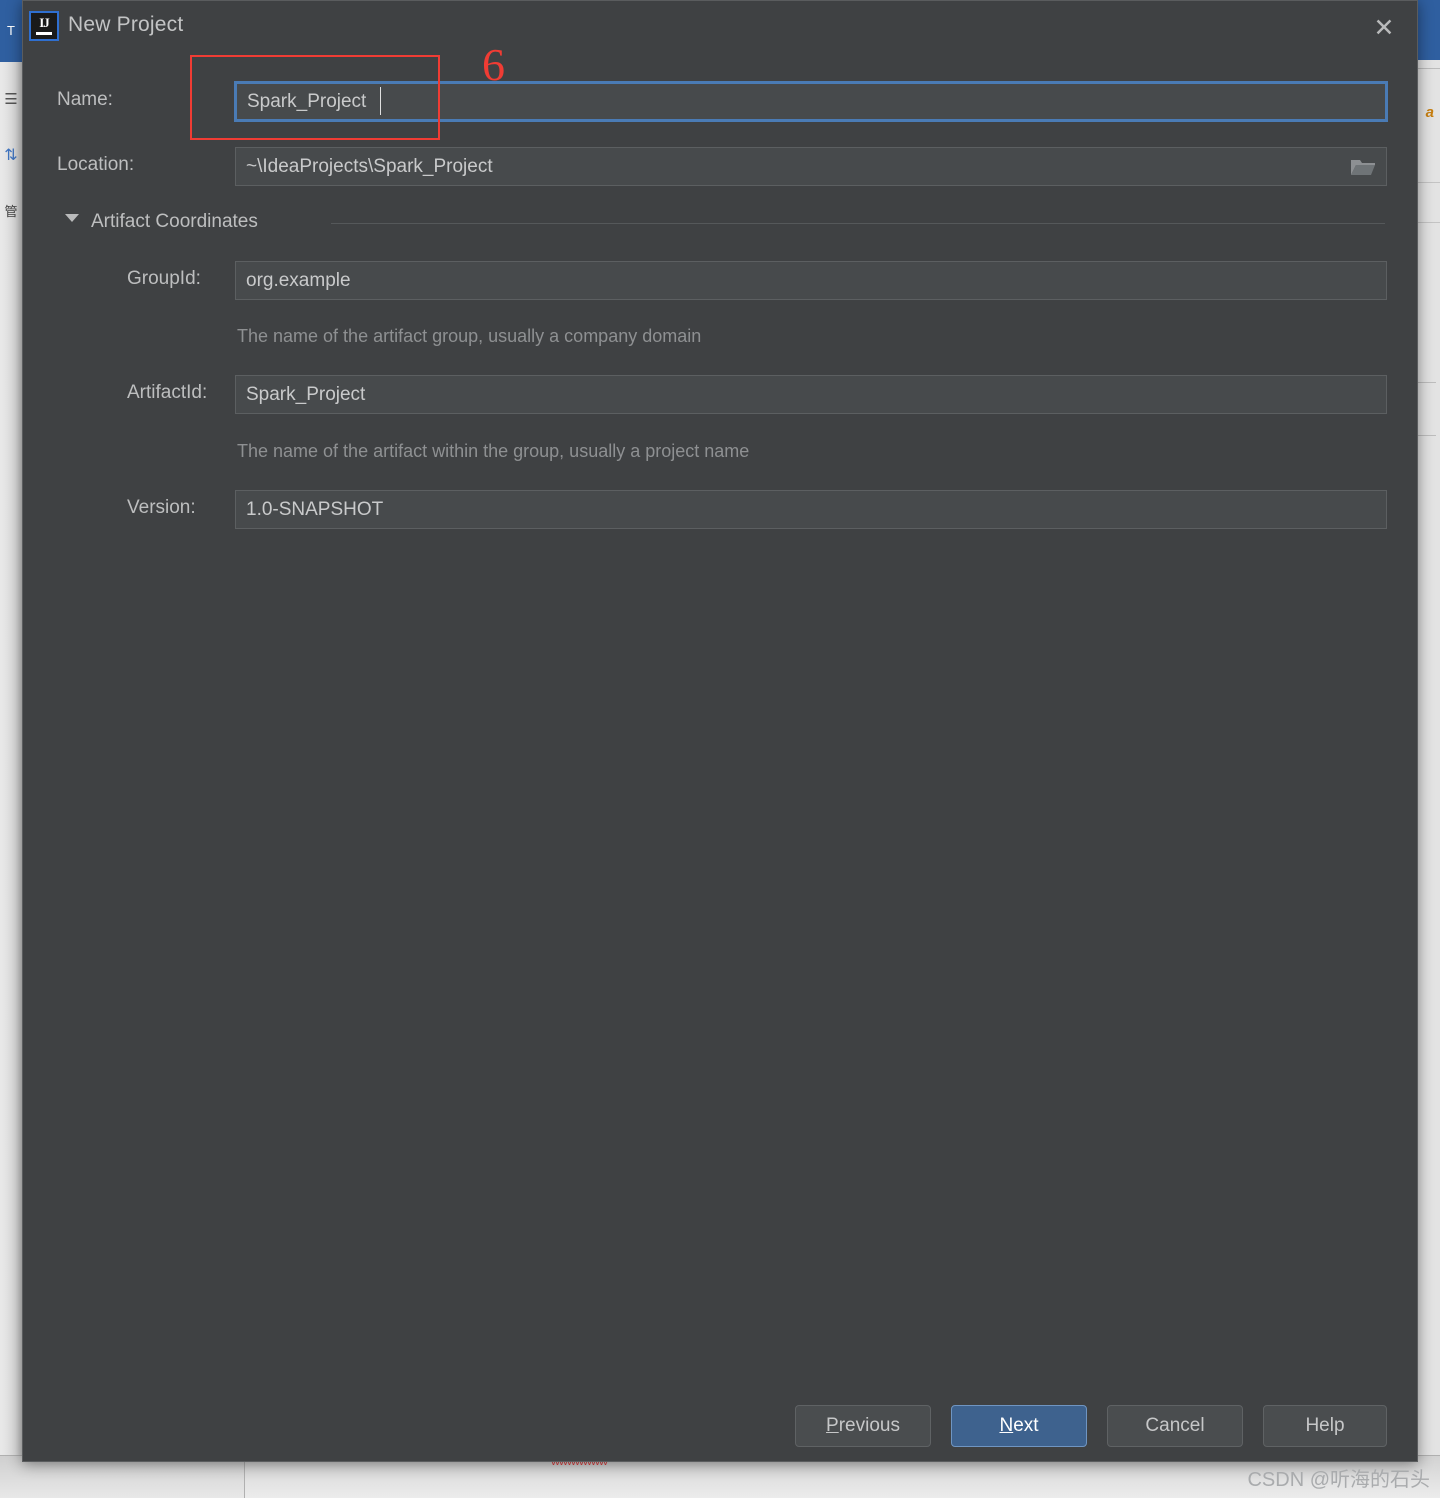  I want to click on section-divider, so click(858, 223).